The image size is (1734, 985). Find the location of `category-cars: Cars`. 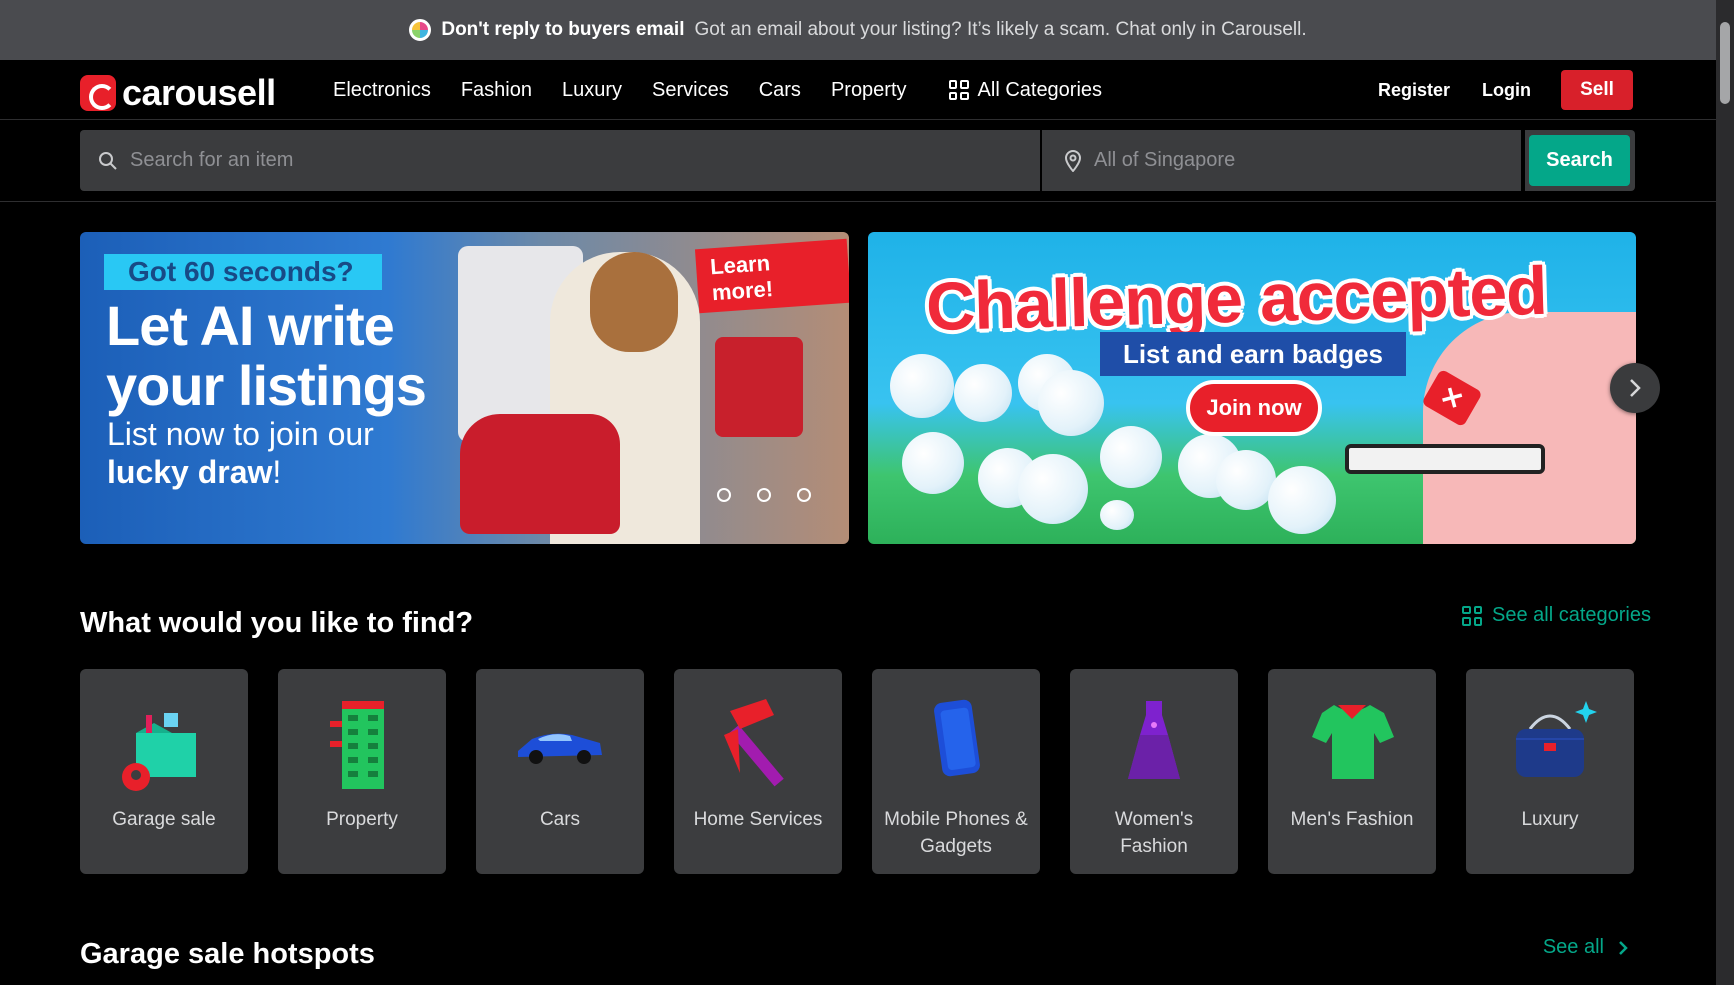

category-cars: Cars is located at coordinates (560, 771).